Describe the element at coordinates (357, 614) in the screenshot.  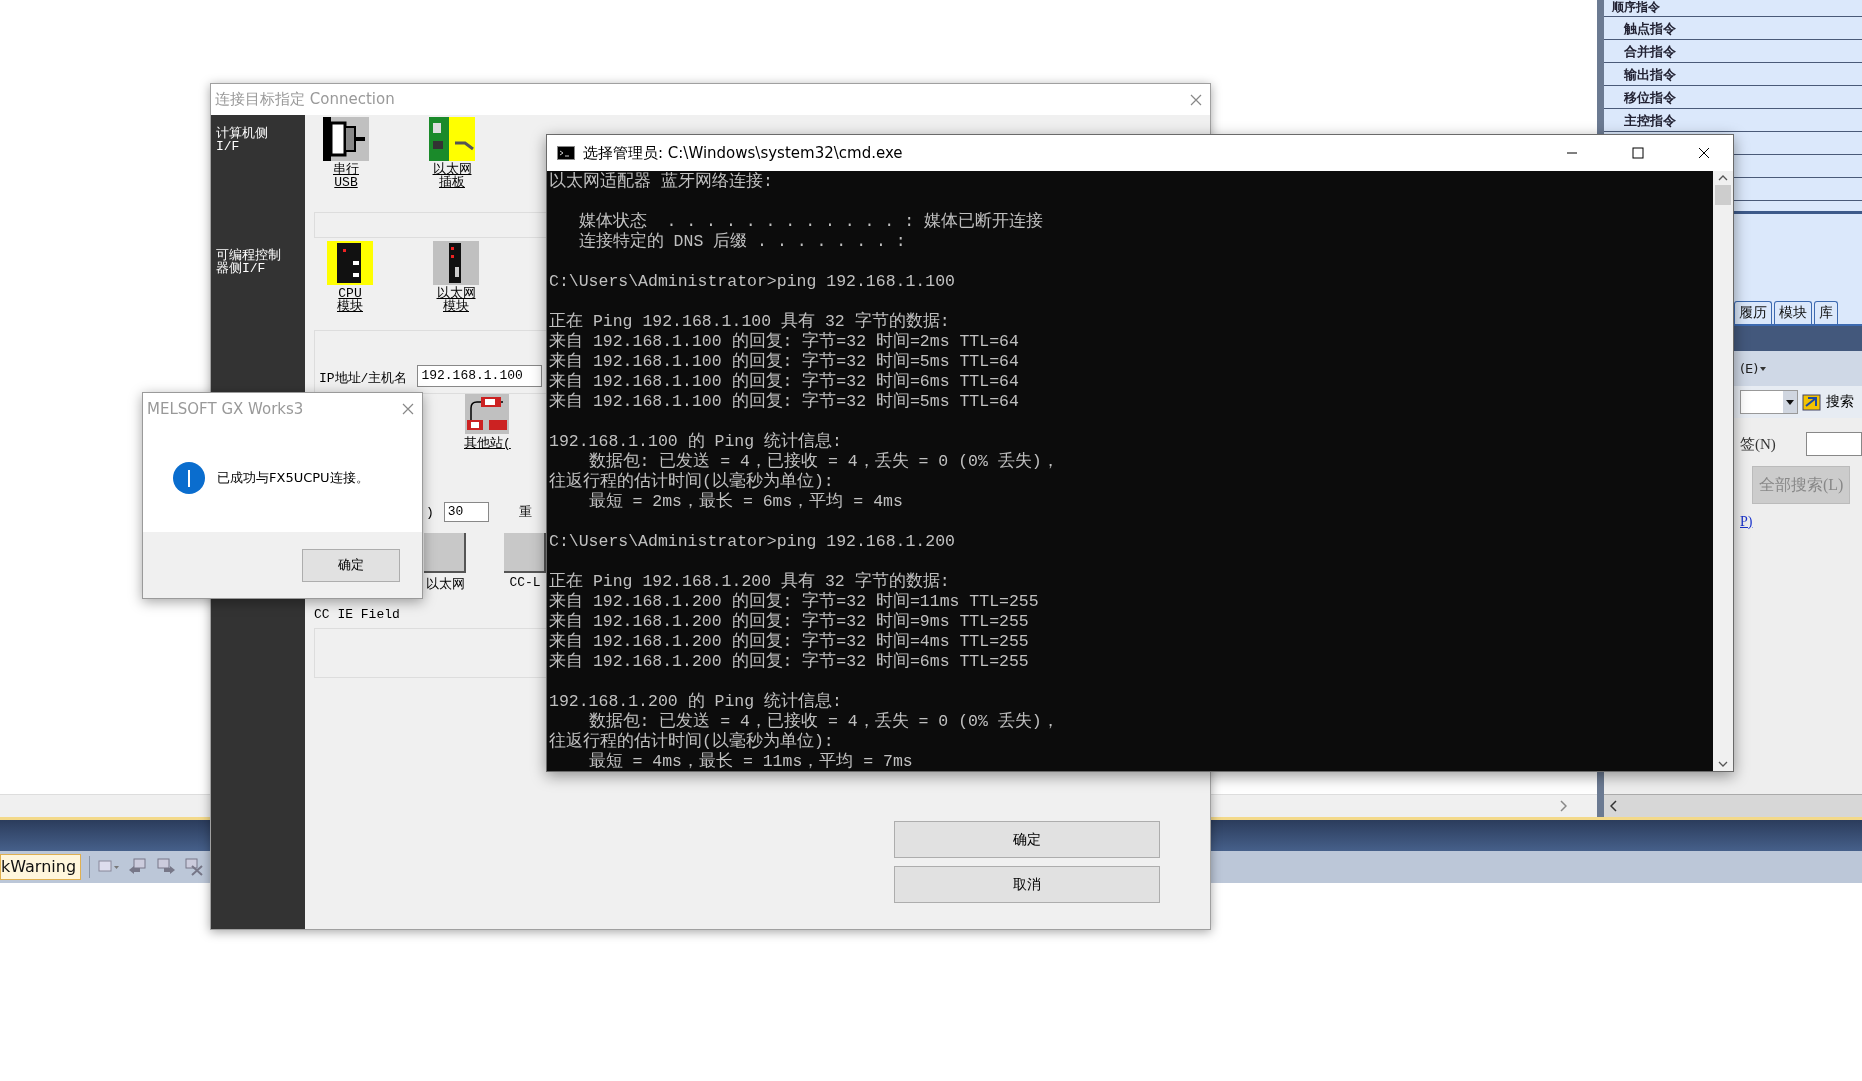
I see `group-label: CC IE Field` at that location.